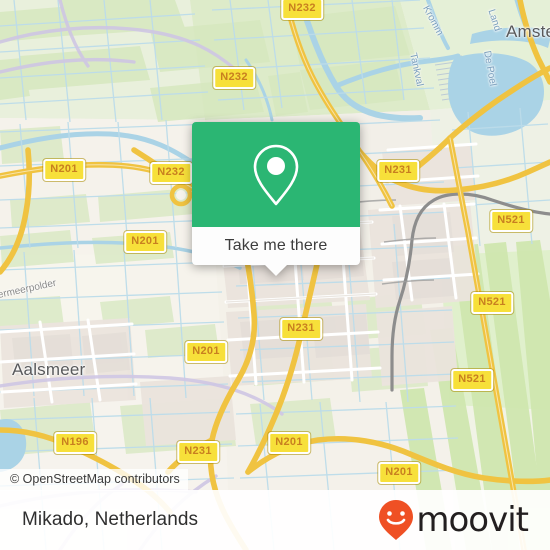  I want to click on road-shield-n521-lower: N521, so click(472, 380).